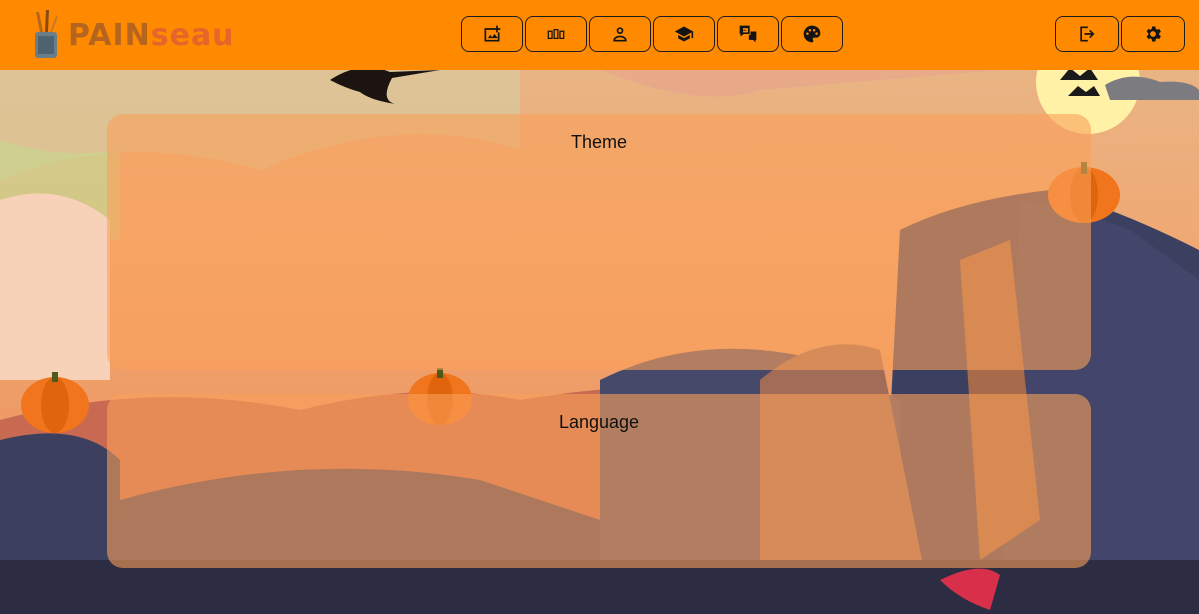  I want to click on add-image-button, so click(492, 34).